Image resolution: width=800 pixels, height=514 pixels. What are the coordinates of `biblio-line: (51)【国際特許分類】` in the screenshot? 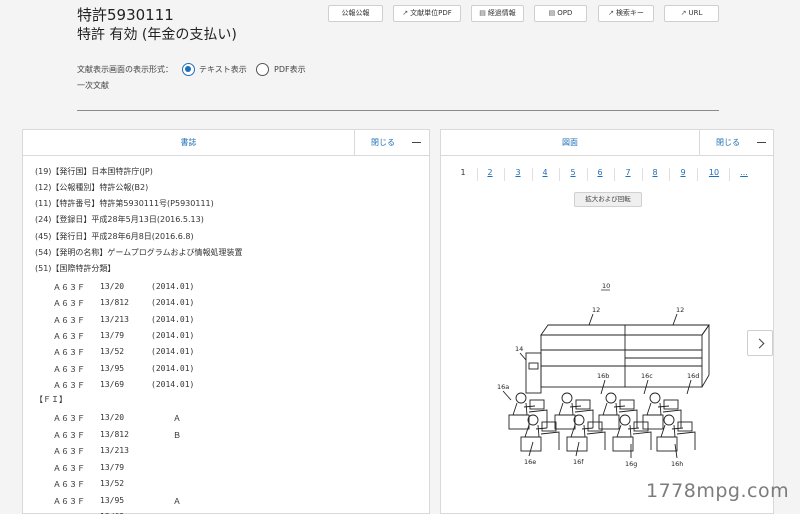 It's located at (75, 268).